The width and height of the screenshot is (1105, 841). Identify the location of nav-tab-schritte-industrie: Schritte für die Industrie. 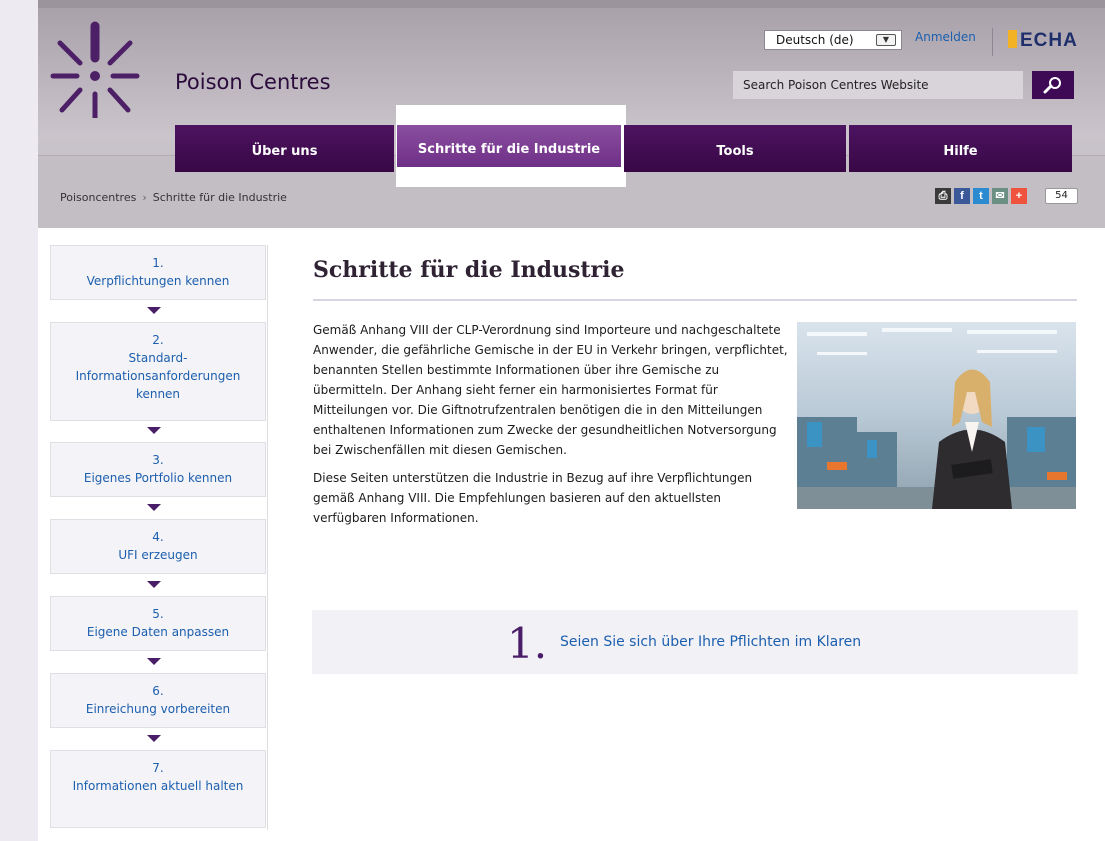
(509, 146).